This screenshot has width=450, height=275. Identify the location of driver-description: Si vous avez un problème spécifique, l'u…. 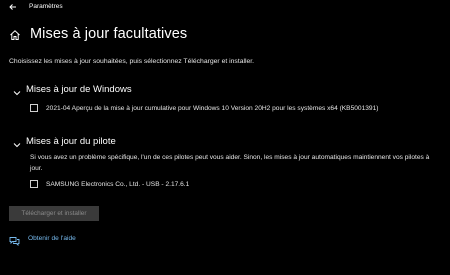
(230, 163).